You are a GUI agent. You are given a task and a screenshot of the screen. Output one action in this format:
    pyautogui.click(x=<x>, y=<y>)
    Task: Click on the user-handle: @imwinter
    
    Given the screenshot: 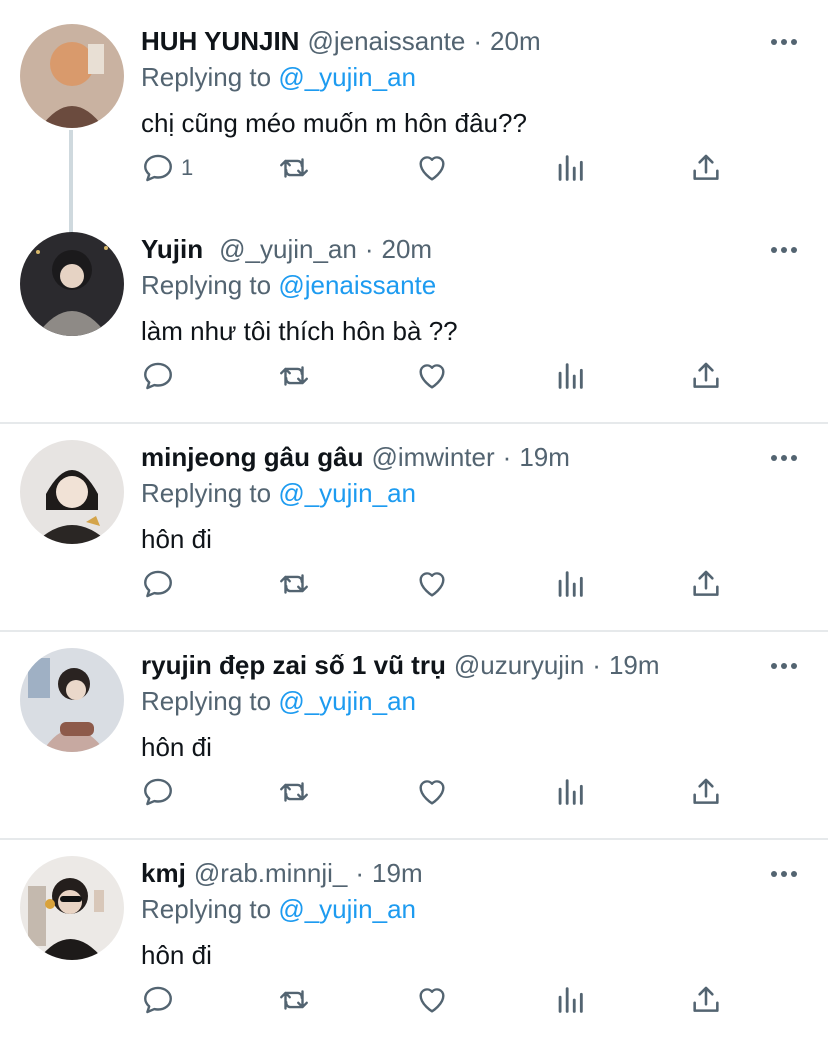 What is the action you would take?
    pyautogui.click(x=432, y=457)
    